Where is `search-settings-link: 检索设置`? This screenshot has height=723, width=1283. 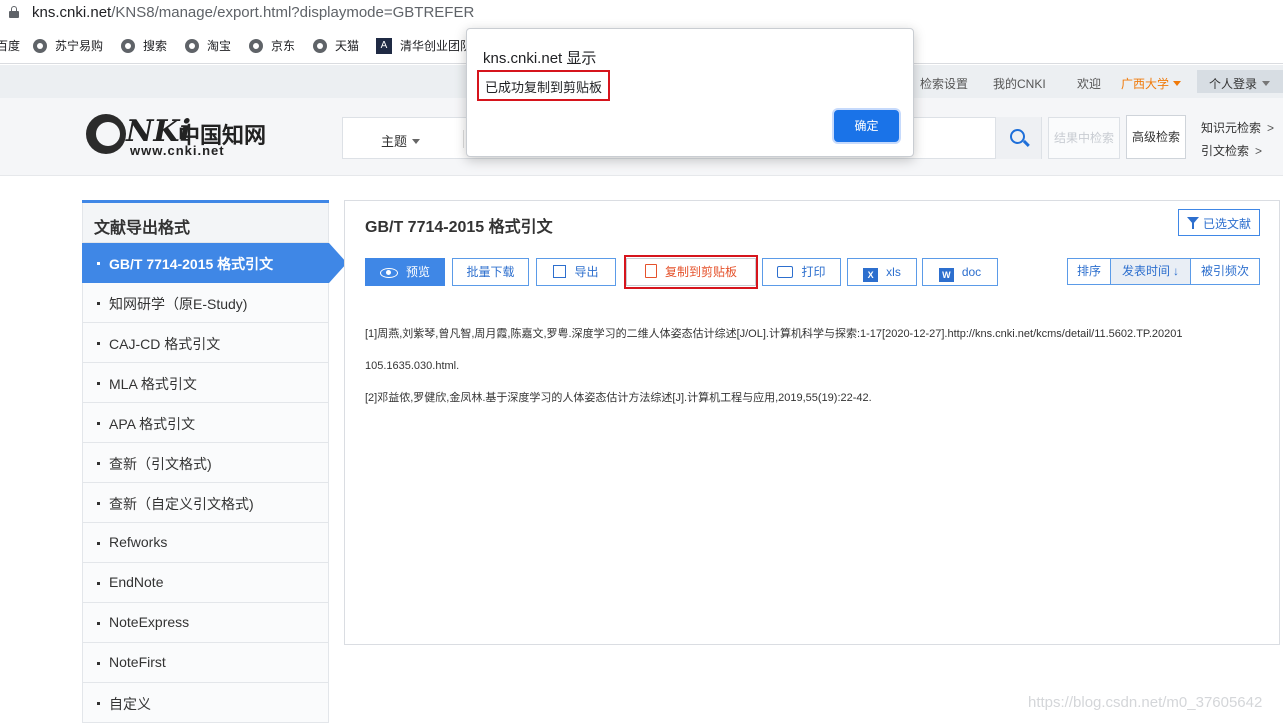 search-settings-link: 检索设置 is located at coordinates (944, 83).